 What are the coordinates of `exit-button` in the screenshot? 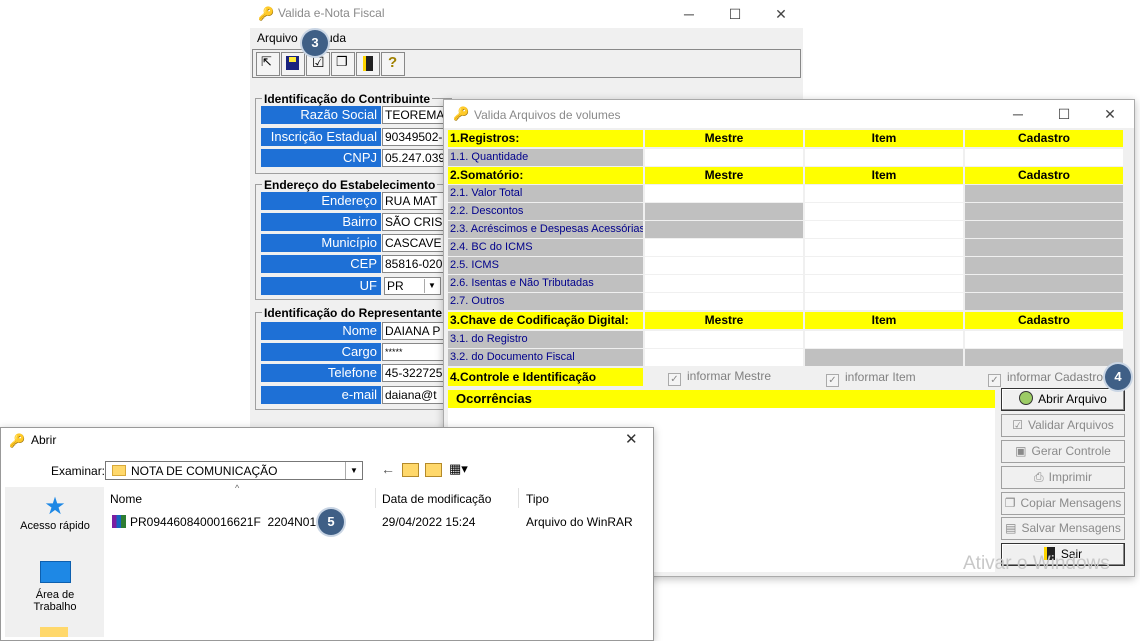 It's located at (368, 64).